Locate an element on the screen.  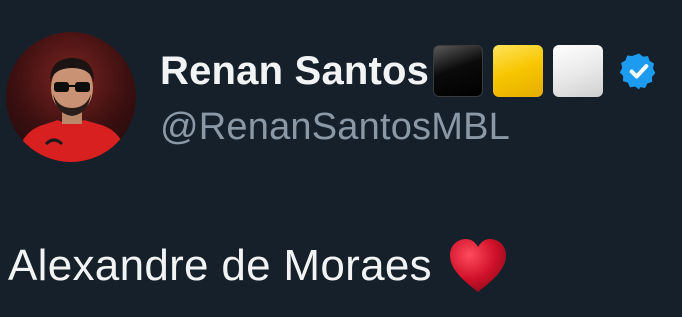
verified-badge-icon is located at coordinates (639, 71).